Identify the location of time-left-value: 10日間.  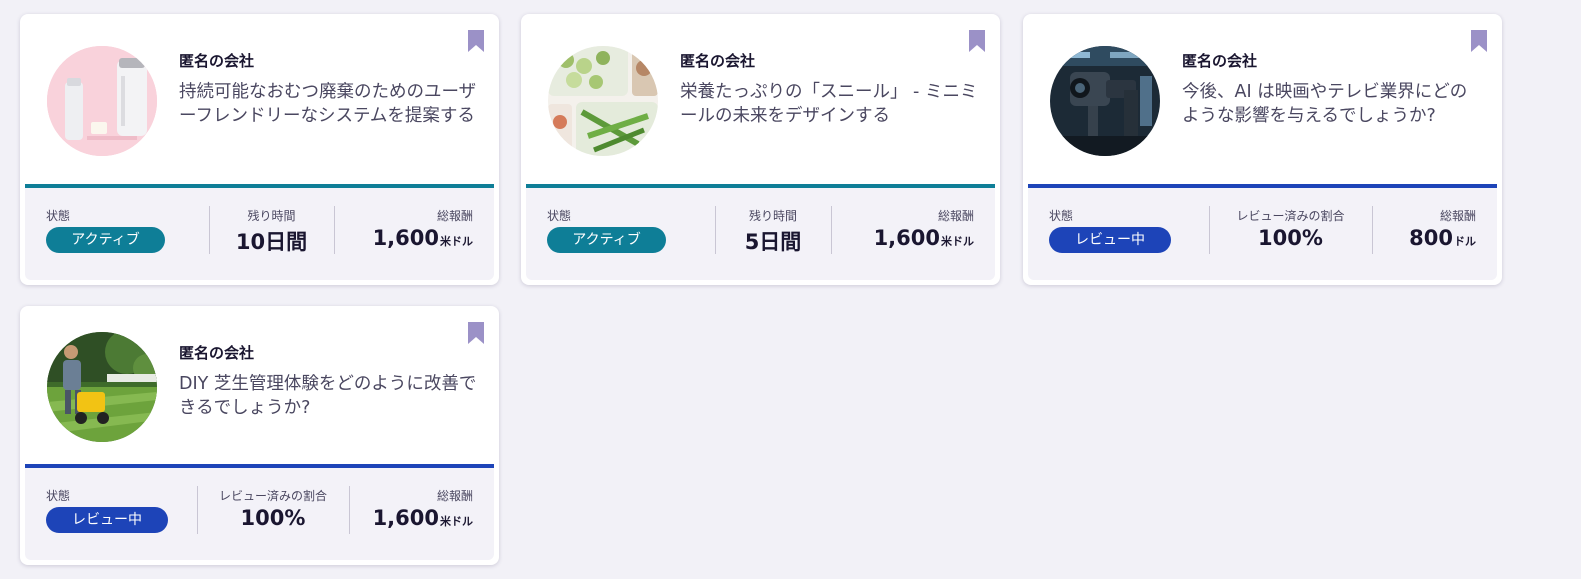
(271, 242).